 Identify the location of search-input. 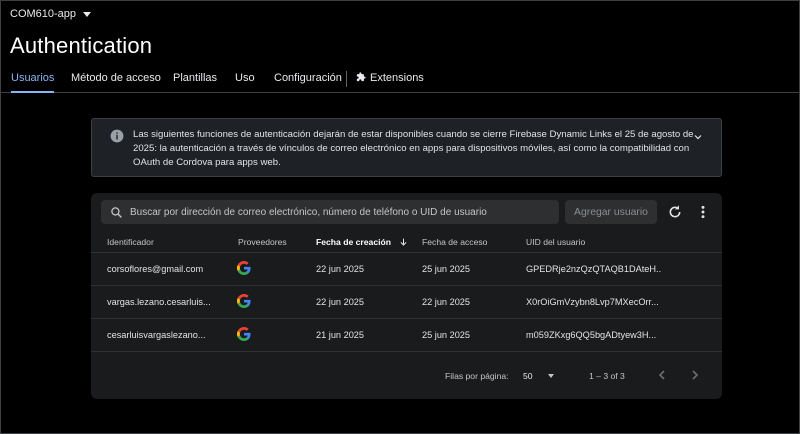
(340, 212).